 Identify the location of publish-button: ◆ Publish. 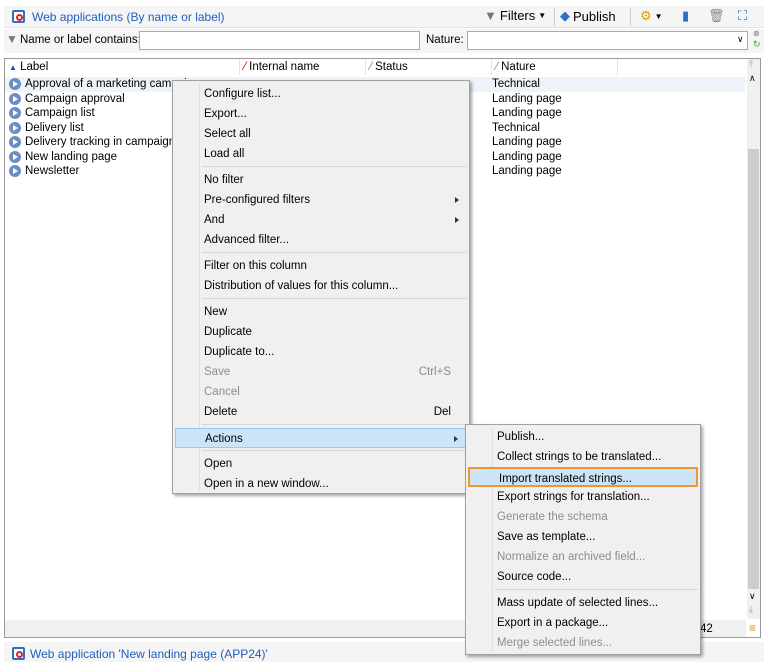
(588, 16).